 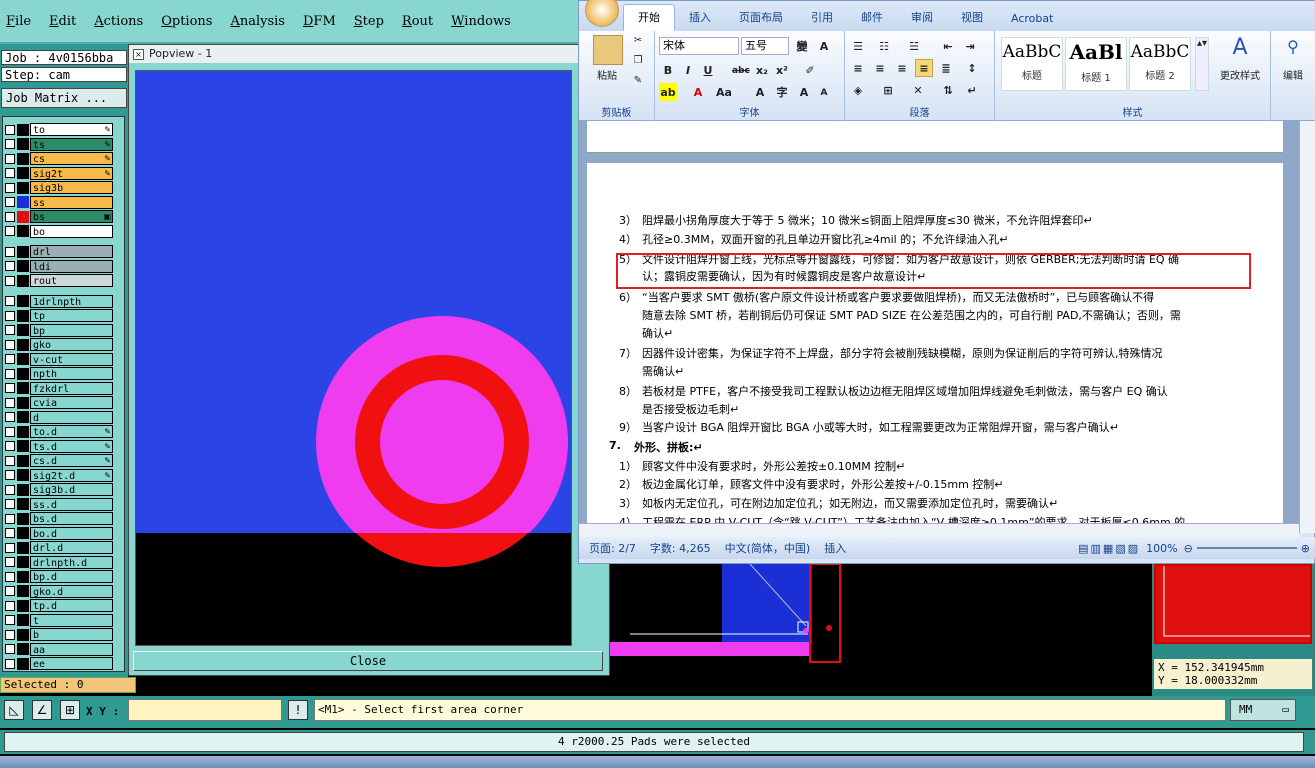 I want to click on layer-name: sig2t.d, so click(x=71, y=475).